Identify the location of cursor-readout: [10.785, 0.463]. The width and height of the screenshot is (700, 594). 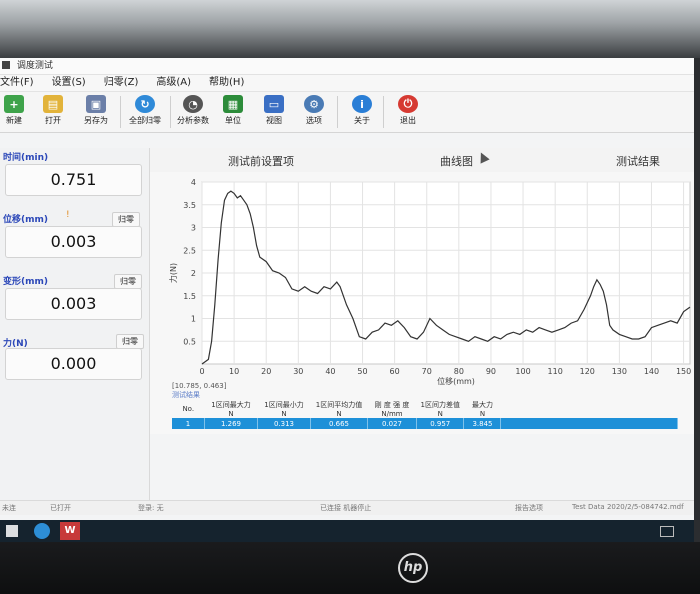
(199, 386).